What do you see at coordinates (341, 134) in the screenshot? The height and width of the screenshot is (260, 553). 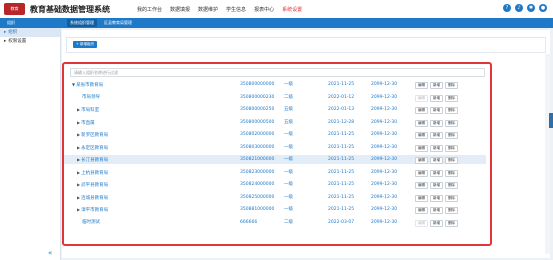 I see `start-date: 2021-11-25` at bounding box center [341, 134].